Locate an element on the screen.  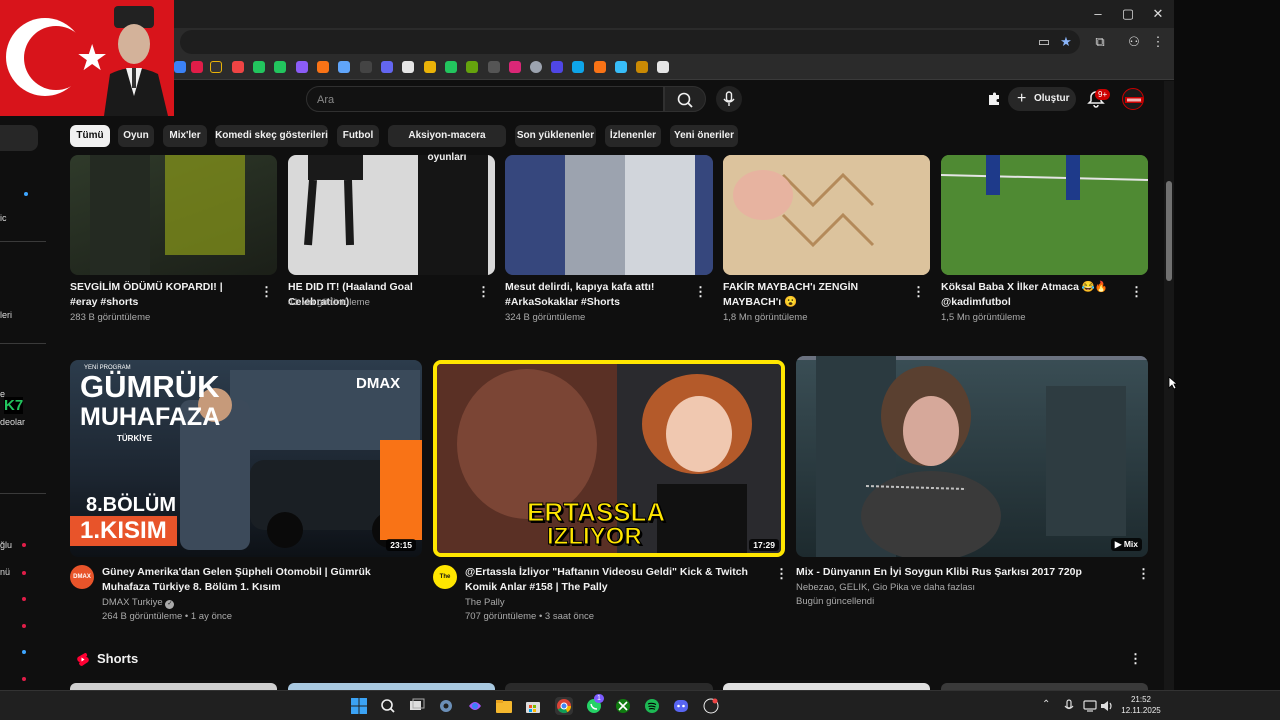
taskbar-search-icon is located at coordinates (388, 706).